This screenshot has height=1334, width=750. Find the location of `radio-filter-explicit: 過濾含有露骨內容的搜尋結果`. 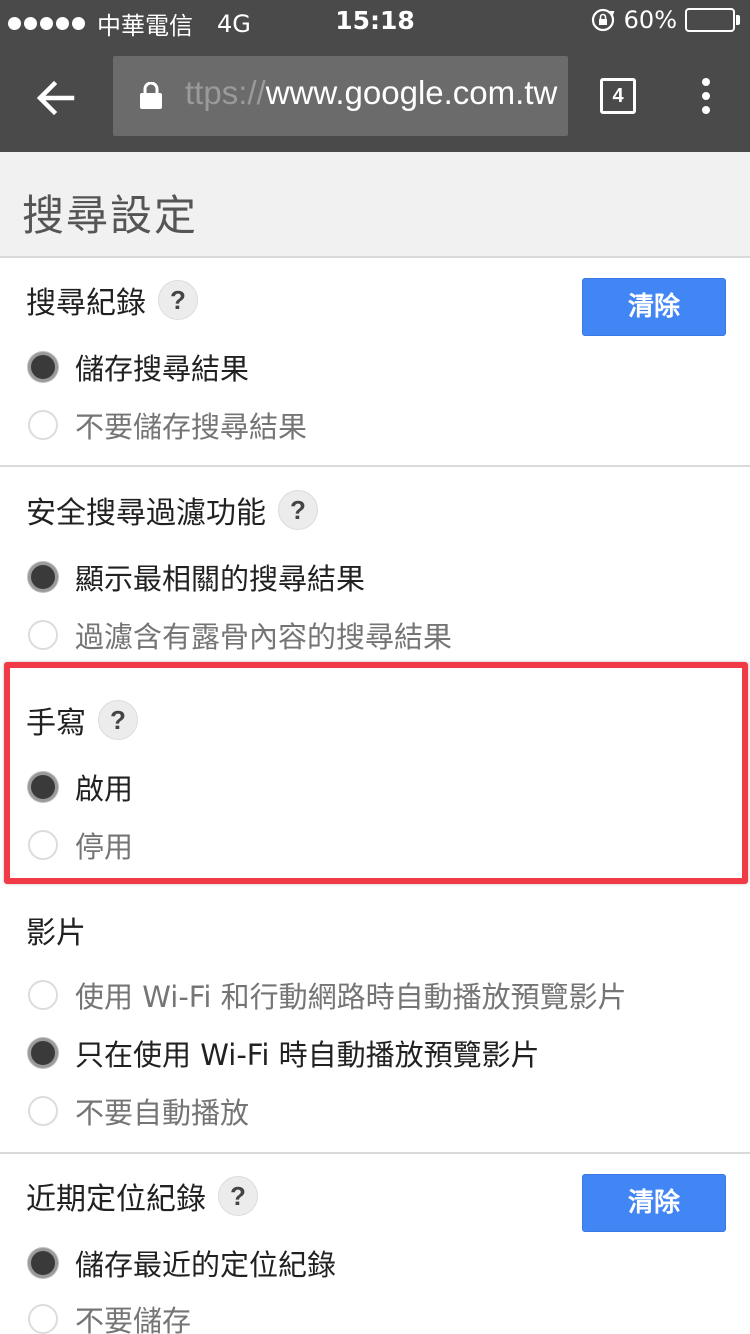

radio-filter-explicit: 過濾含有露骨內容的搜尋結果 is located at coordinates (240, 635).